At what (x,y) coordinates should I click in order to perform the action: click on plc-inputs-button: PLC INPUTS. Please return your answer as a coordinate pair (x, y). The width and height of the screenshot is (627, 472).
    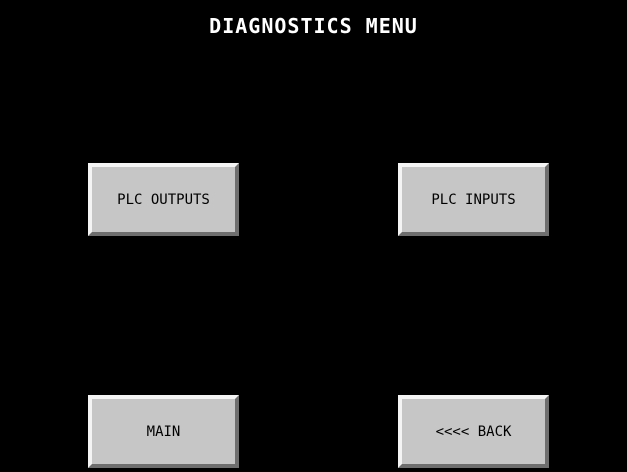
    Looking at the image, I should click on (473, 199).